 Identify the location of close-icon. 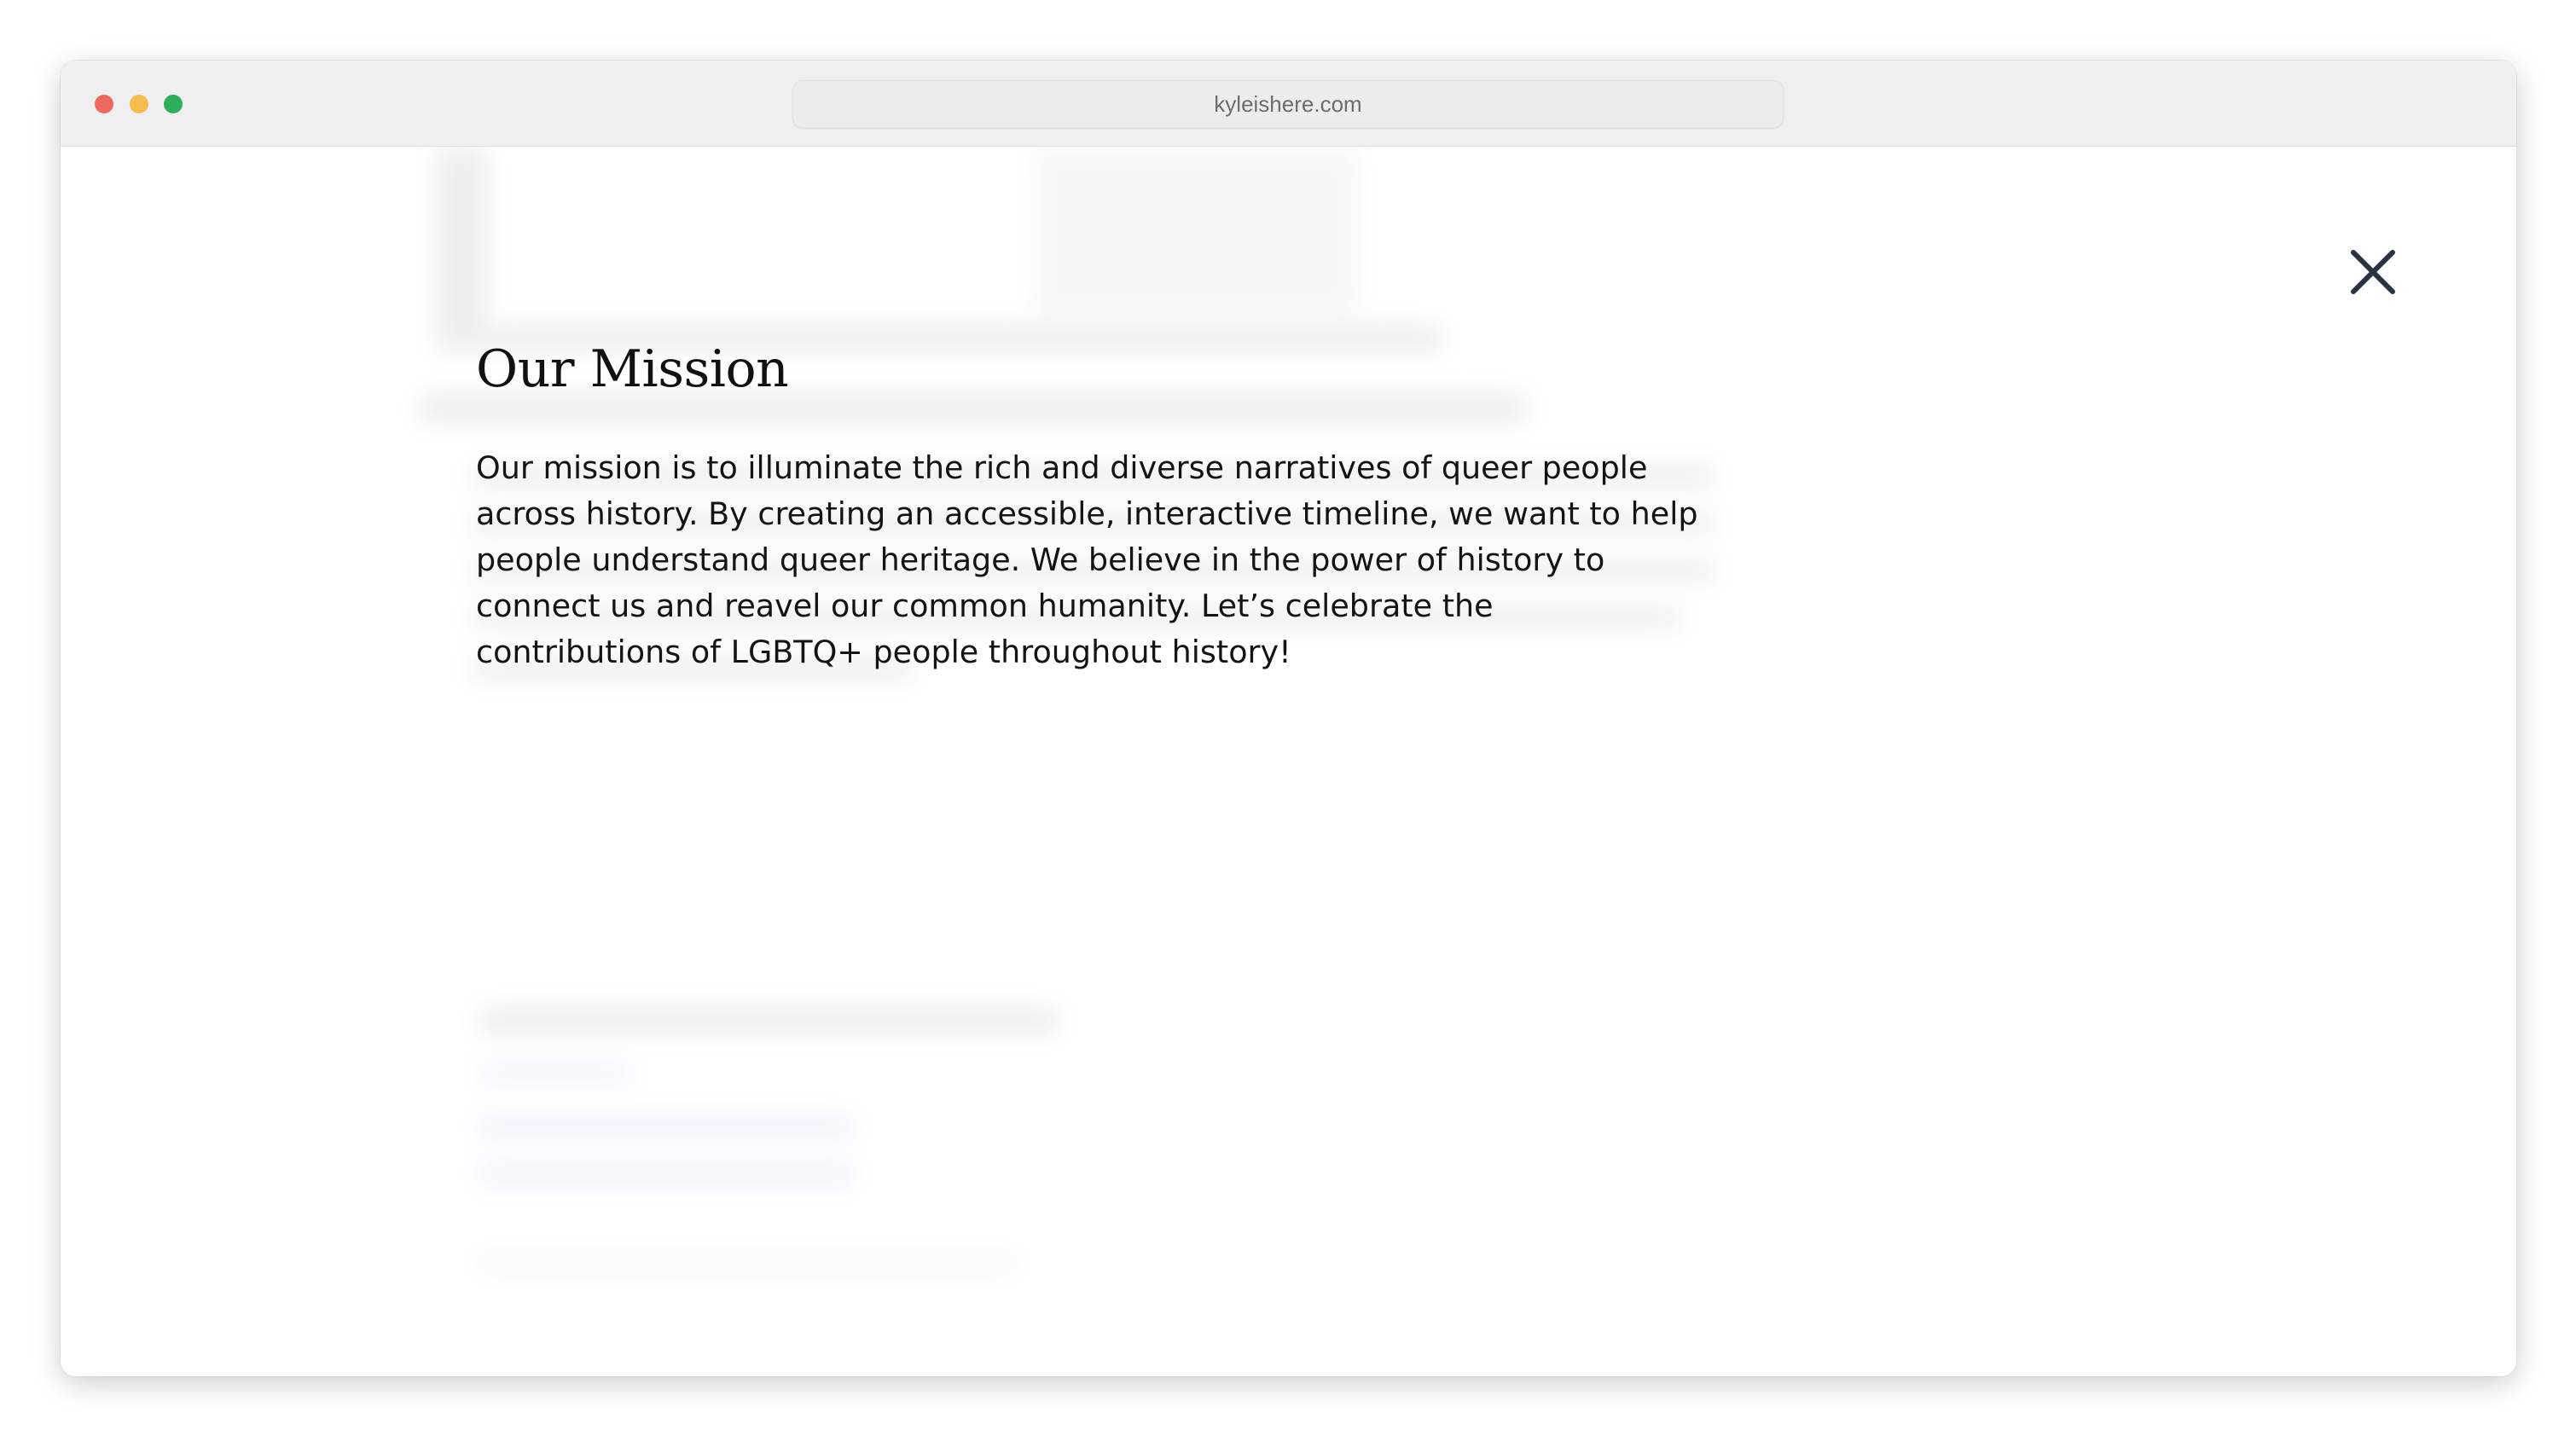
(2373, 272).